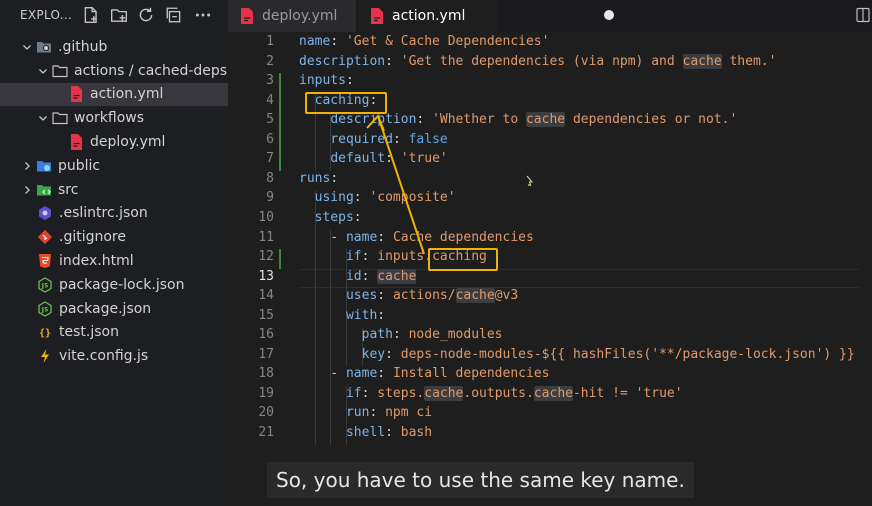 Image resolution: width=872 pixels, height=506 pixels. I want to click on github-folder-icon, so click(44, 47).